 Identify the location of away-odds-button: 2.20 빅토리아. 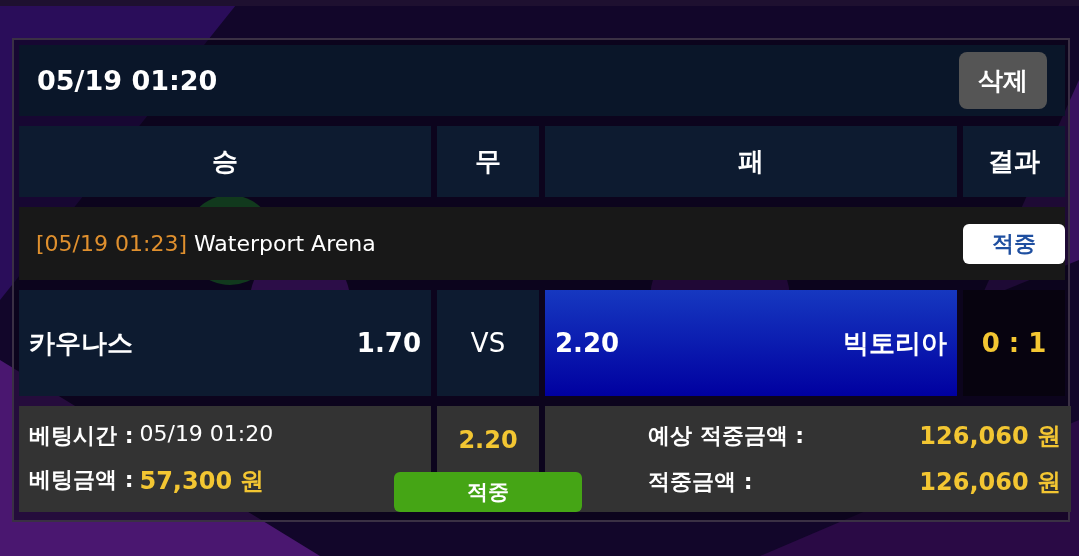
(751, 343).